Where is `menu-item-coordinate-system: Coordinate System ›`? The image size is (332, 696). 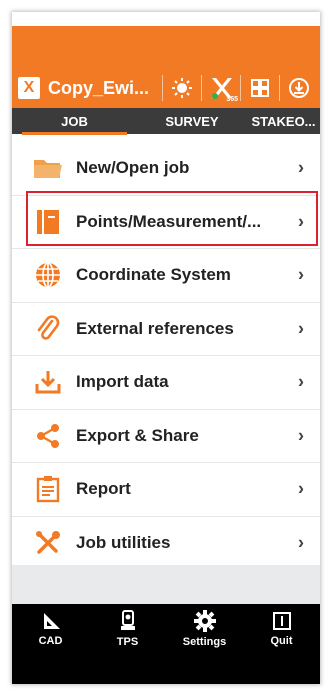 menu-item-coordinate-system: Coordinate System › is located at coordinates (166, 276).